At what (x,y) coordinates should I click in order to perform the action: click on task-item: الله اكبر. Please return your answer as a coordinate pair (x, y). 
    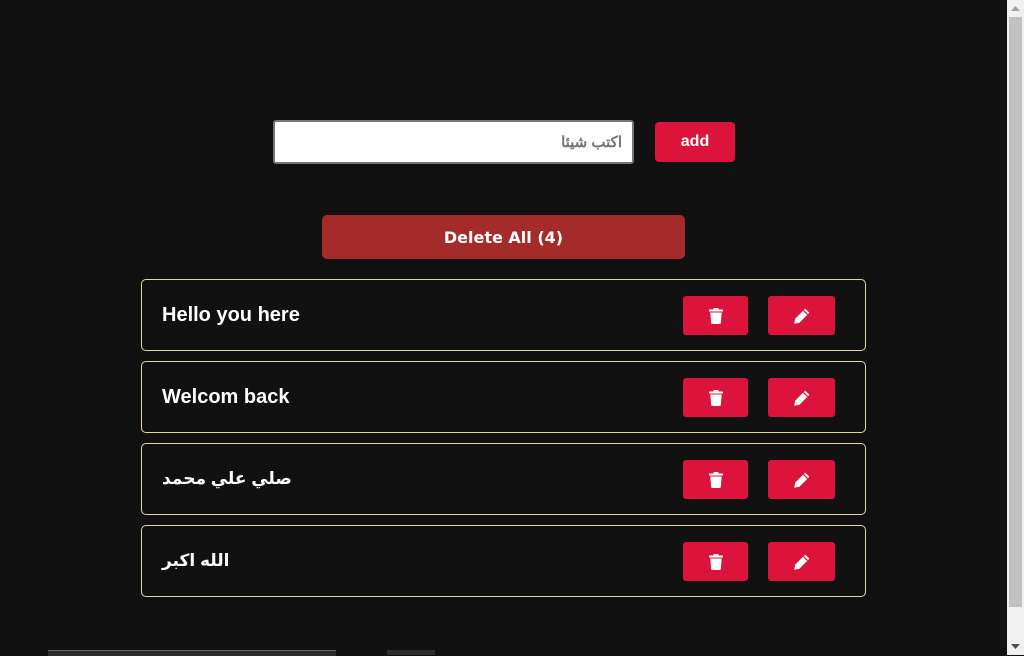
    Looking at the image, I should click on (503, 561).